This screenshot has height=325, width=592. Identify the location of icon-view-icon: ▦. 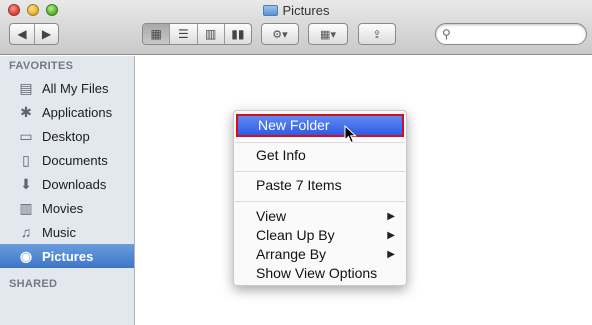
(156, 34).